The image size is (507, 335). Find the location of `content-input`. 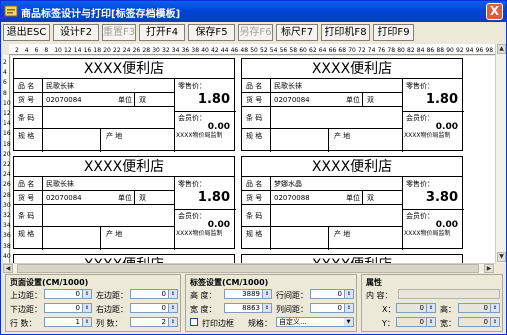

content-input is located at coordinates (449, 294).